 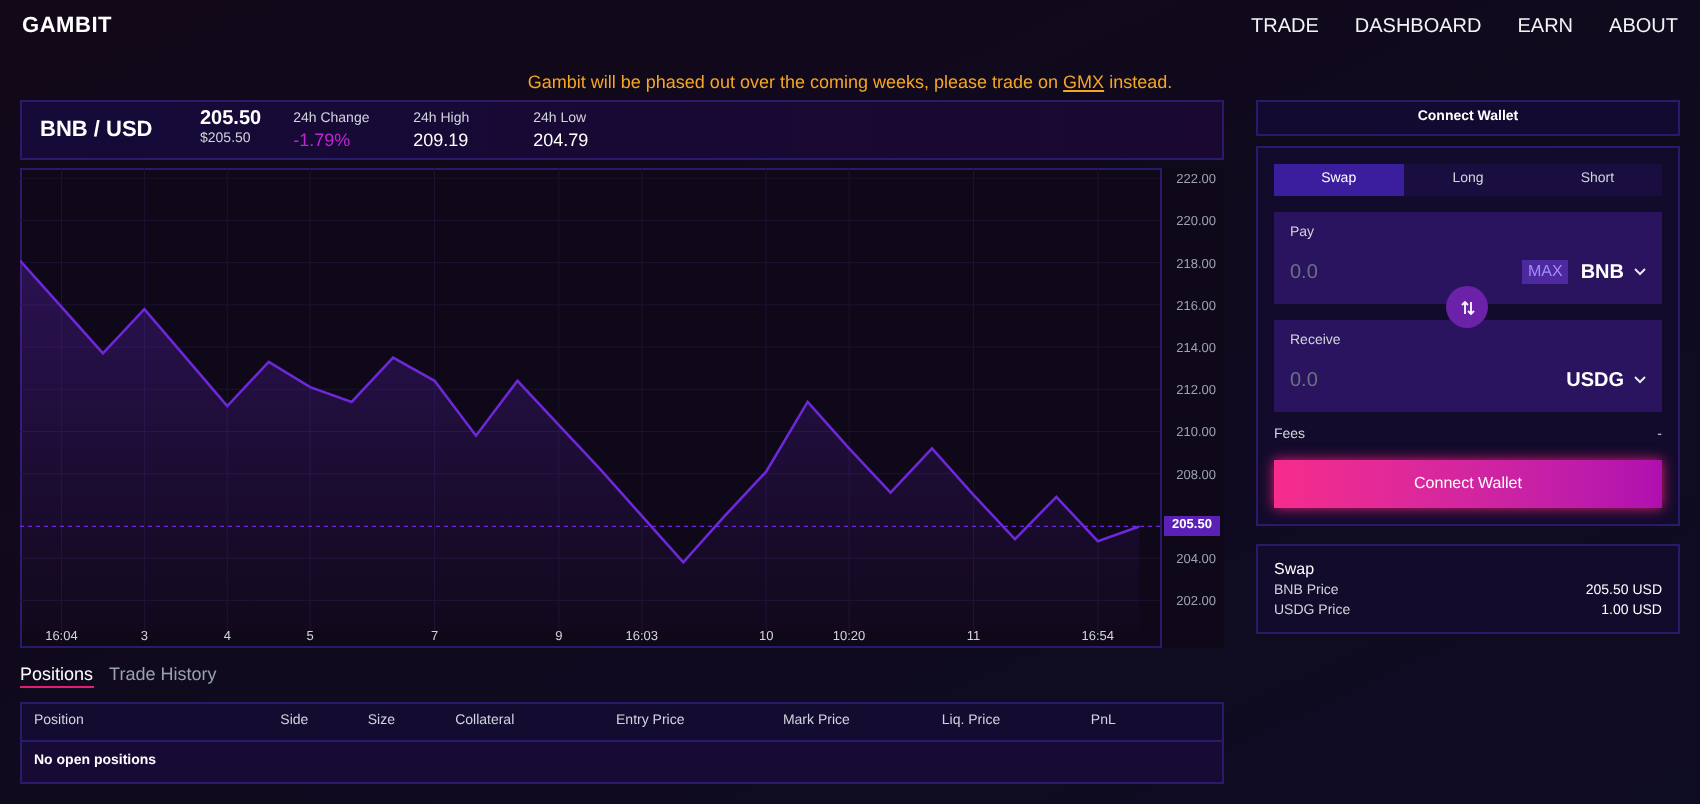 What do you see at coordinates (442, 140) in the screenshot?
I see `stat-value: 209.19` at bounding box center [442, 140].